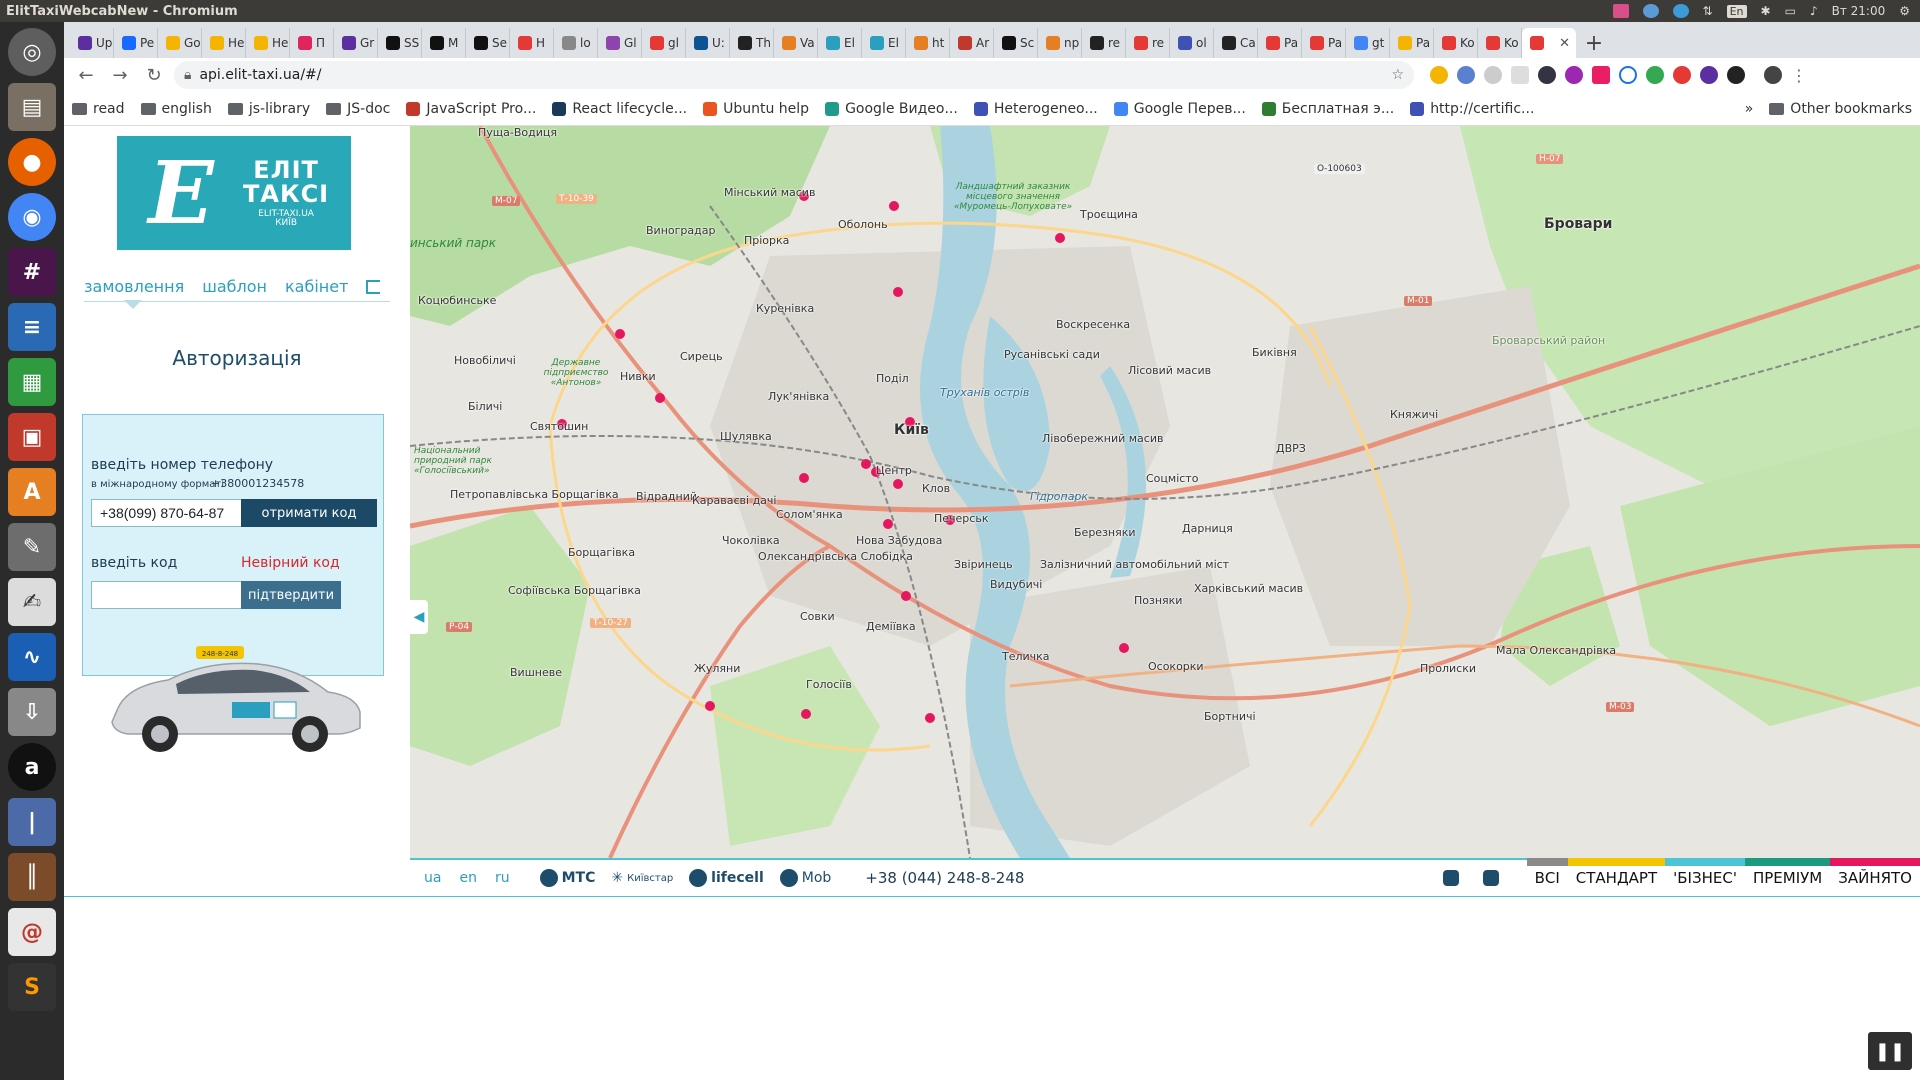 The image size is (1920, 1080). Describe the element at coordinates (576, 43) in the screenshot. I see `browser-tab: lo` at that location.